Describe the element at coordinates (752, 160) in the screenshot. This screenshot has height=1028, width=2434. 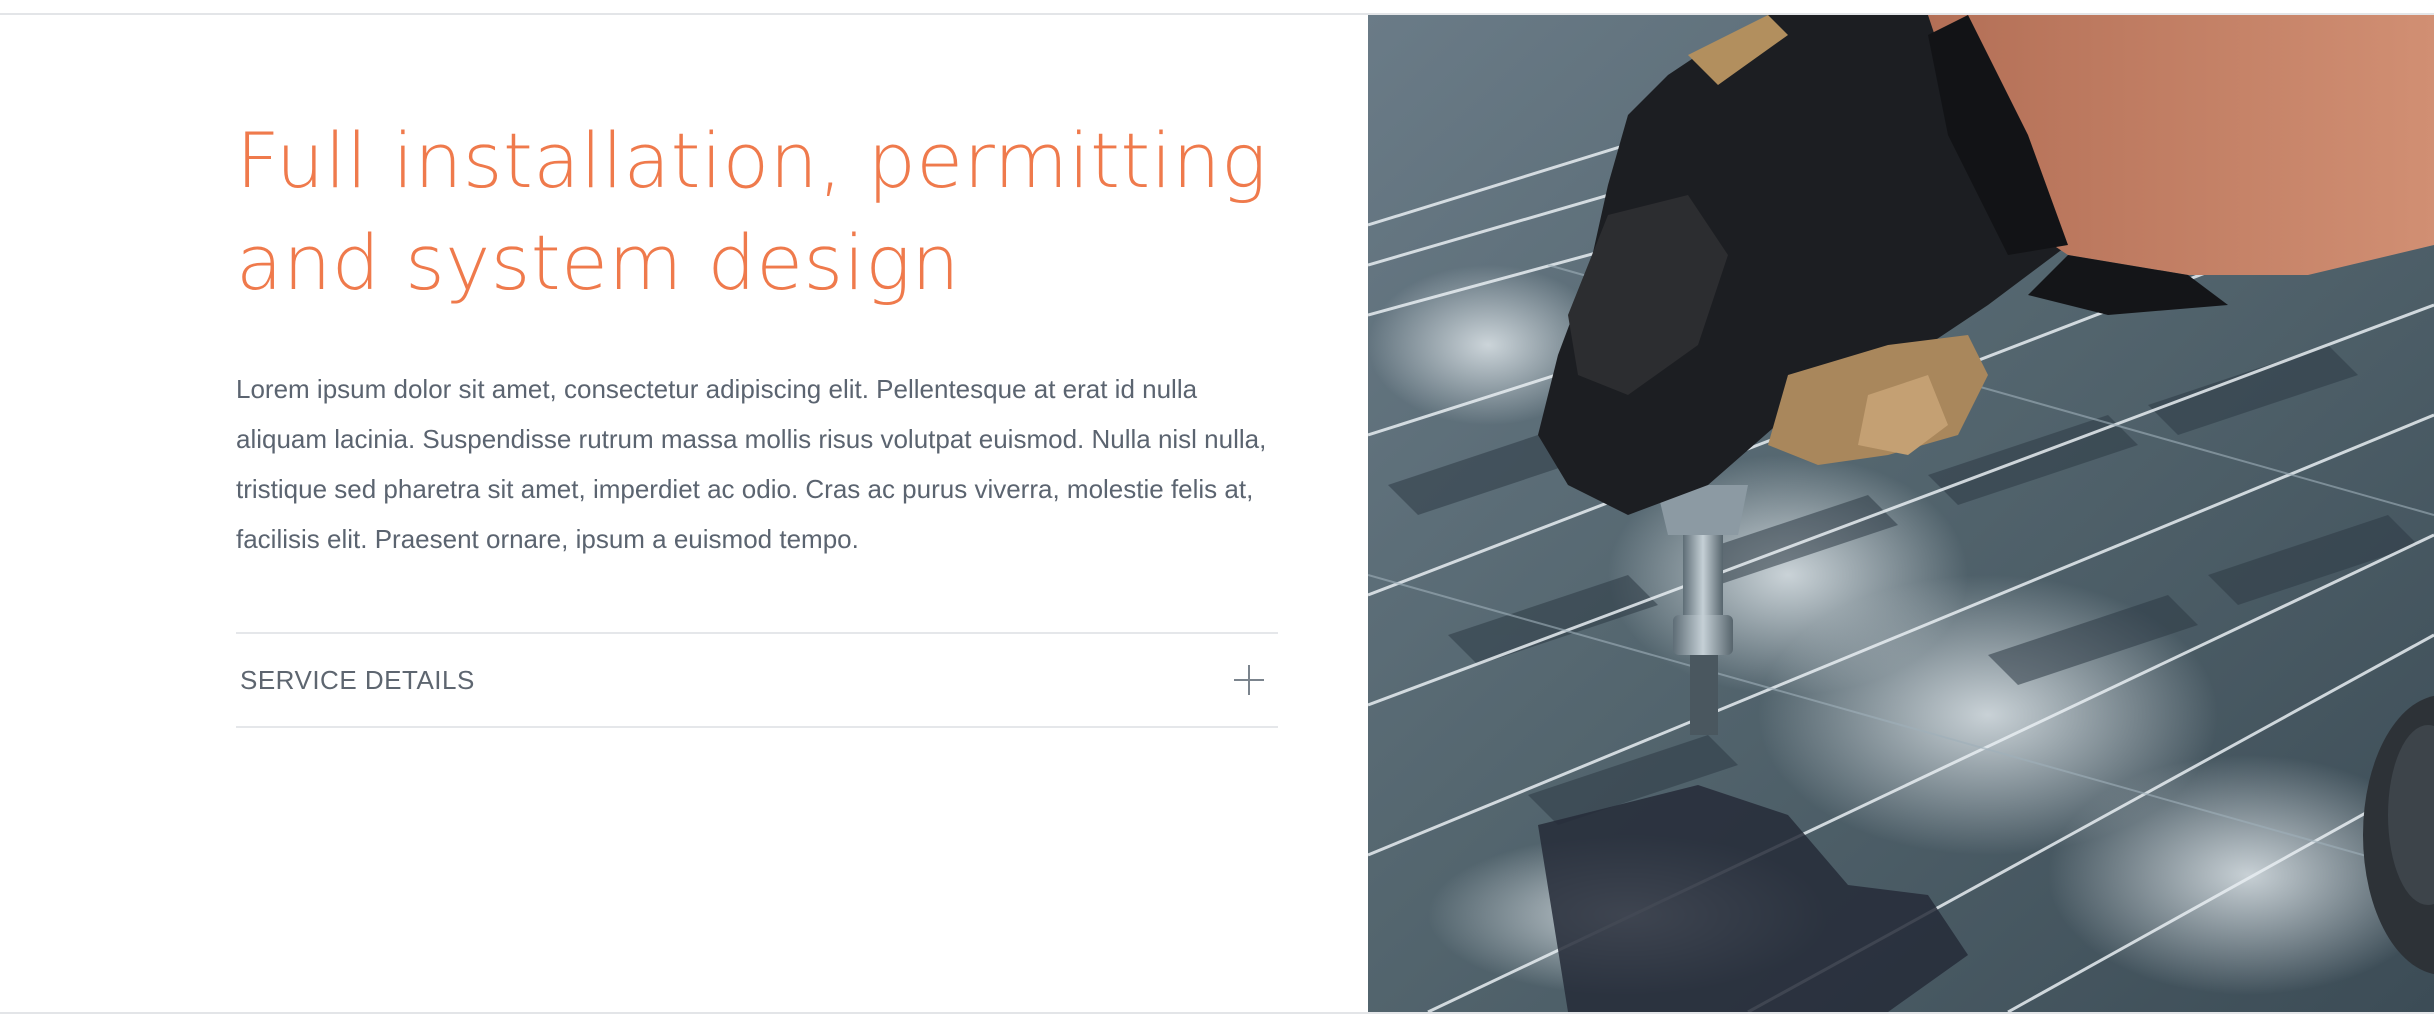
I see `section-title-line-1: Full installation, permitting` at that location.